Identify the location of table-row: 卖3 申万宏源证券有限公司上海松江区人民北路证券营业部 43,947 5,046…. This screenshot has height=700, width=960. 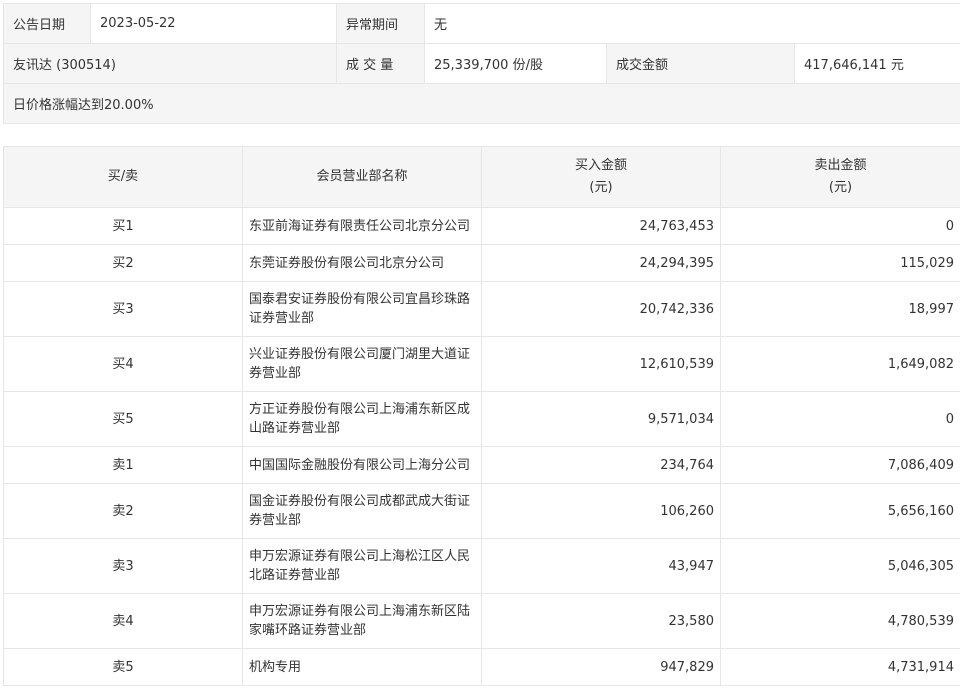
(481, 566).